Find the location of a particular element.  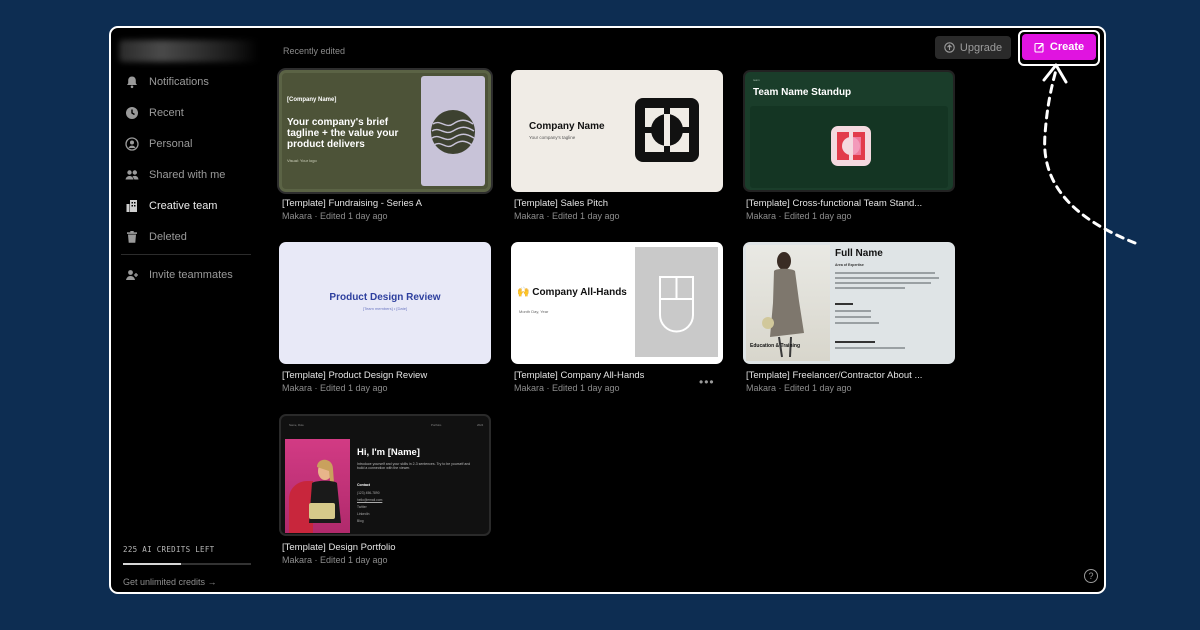

upgrade-button: Upgrade is located at coordinates (973, 47).